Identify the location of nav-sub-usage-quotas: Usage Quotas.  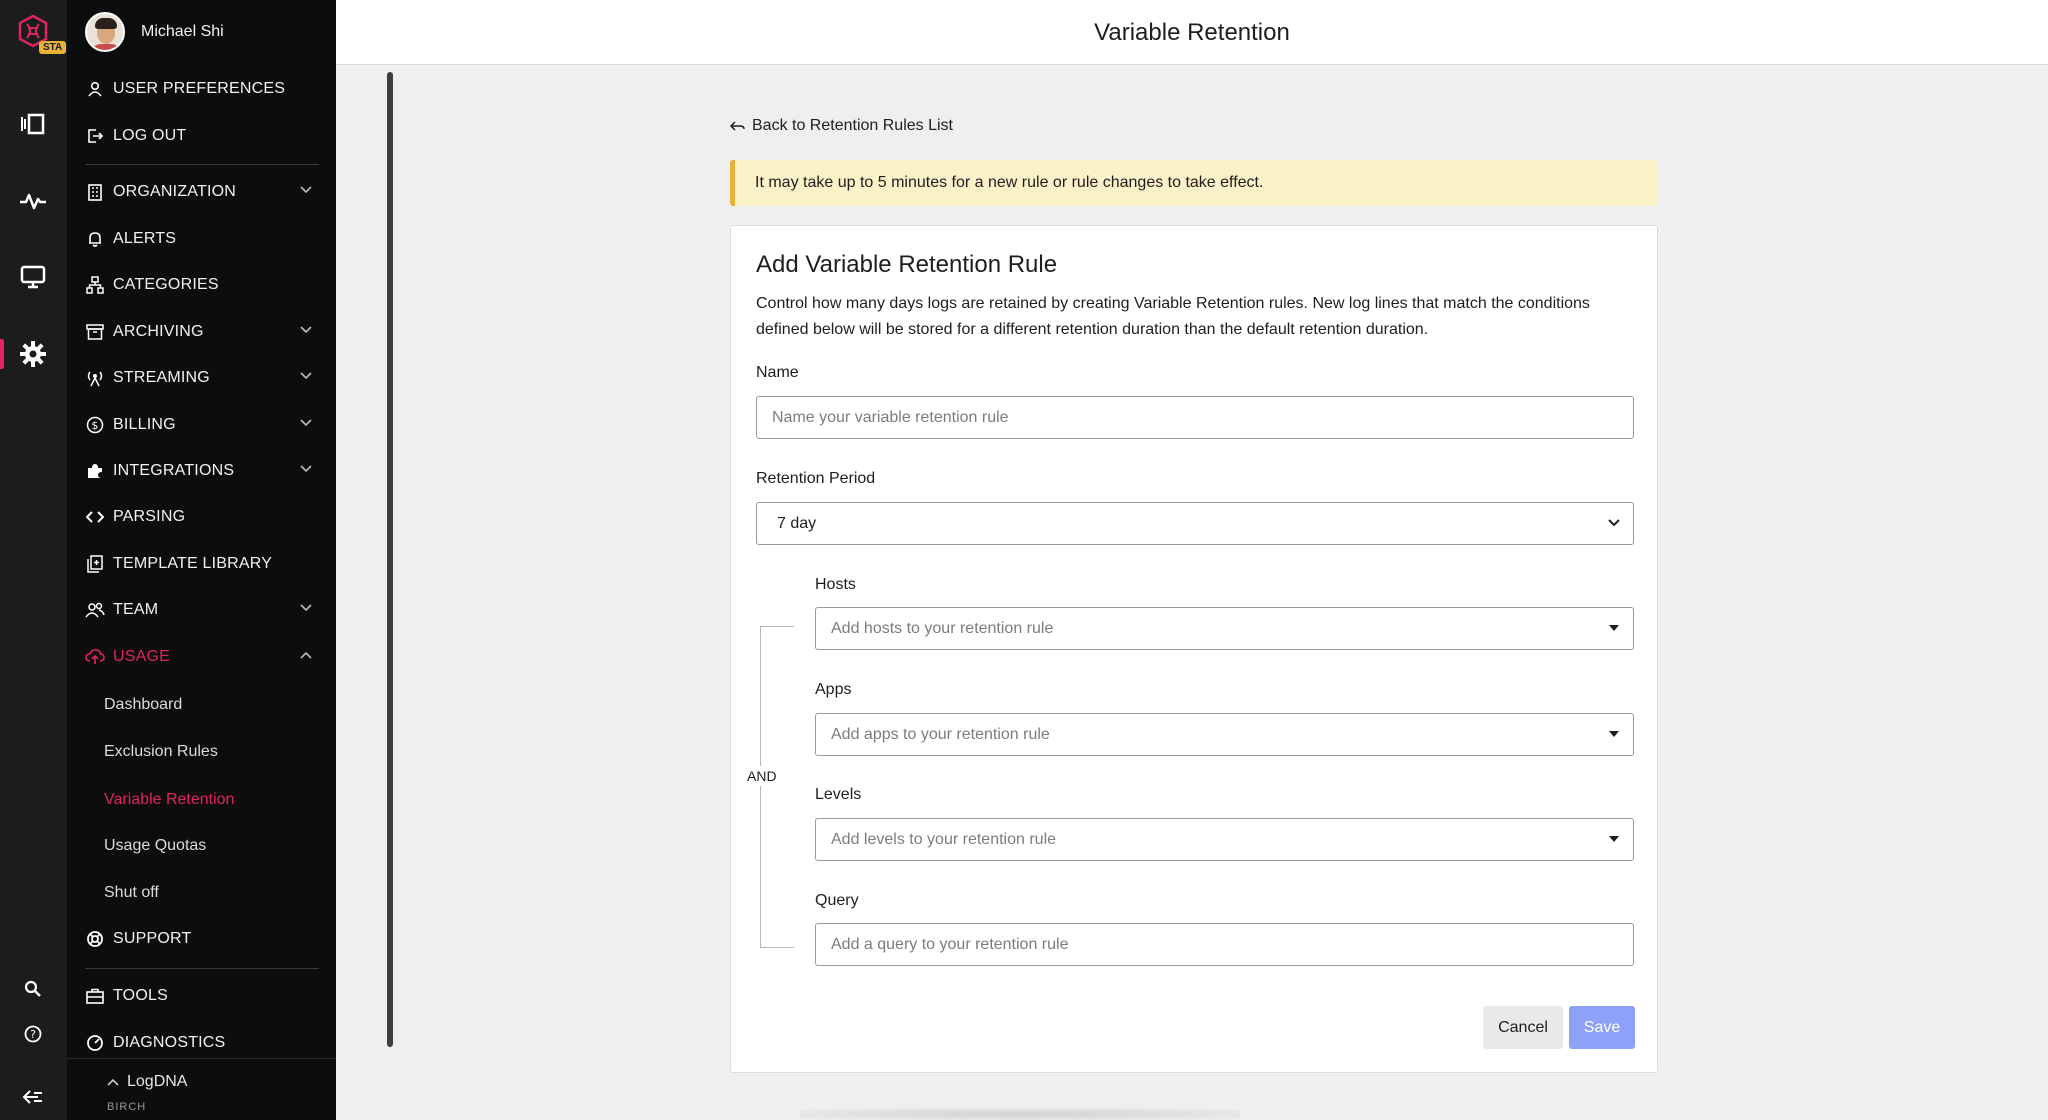
(155, 846).